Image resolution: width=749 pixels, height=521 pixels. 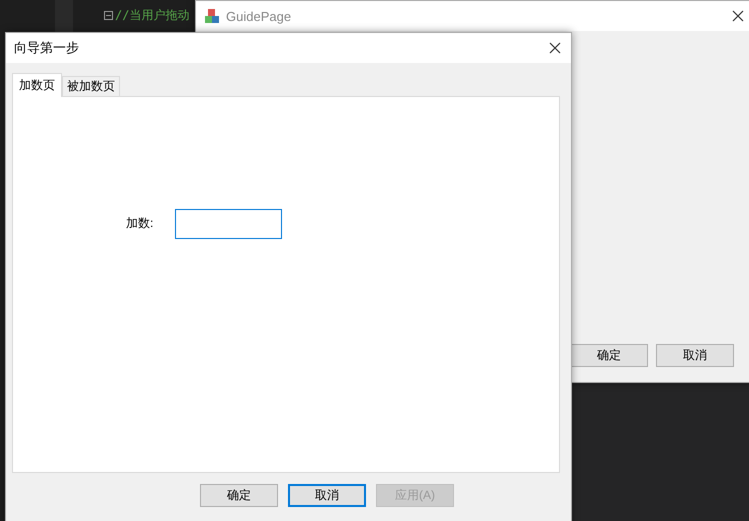 I want to click on field-label: 加数:, so click(x=140, y=223).